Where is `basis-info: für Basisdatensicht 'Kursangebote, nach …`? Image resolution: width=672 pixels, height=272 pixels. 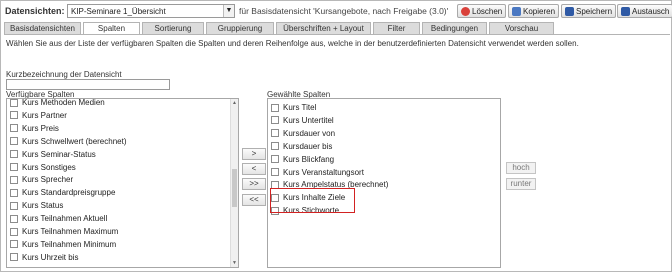 basis-info: für Basisdatensicht 'Kursangebote, nach … is located at coordinates (344, 11).